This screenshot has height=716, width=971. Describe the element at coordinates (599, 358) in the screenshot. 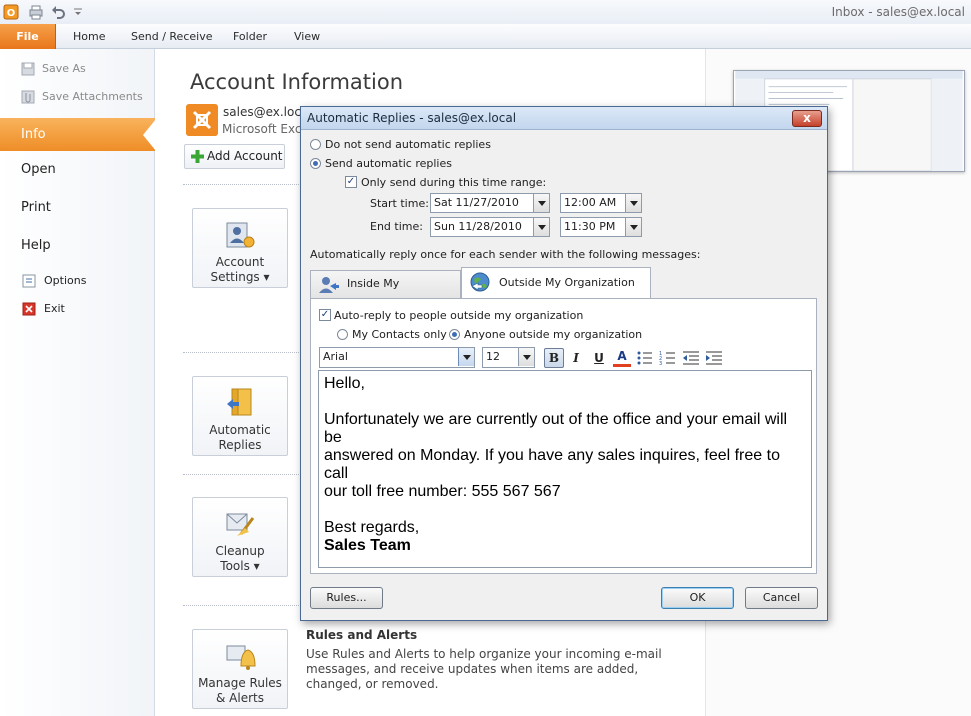

I see `underline-button: U` at that location.